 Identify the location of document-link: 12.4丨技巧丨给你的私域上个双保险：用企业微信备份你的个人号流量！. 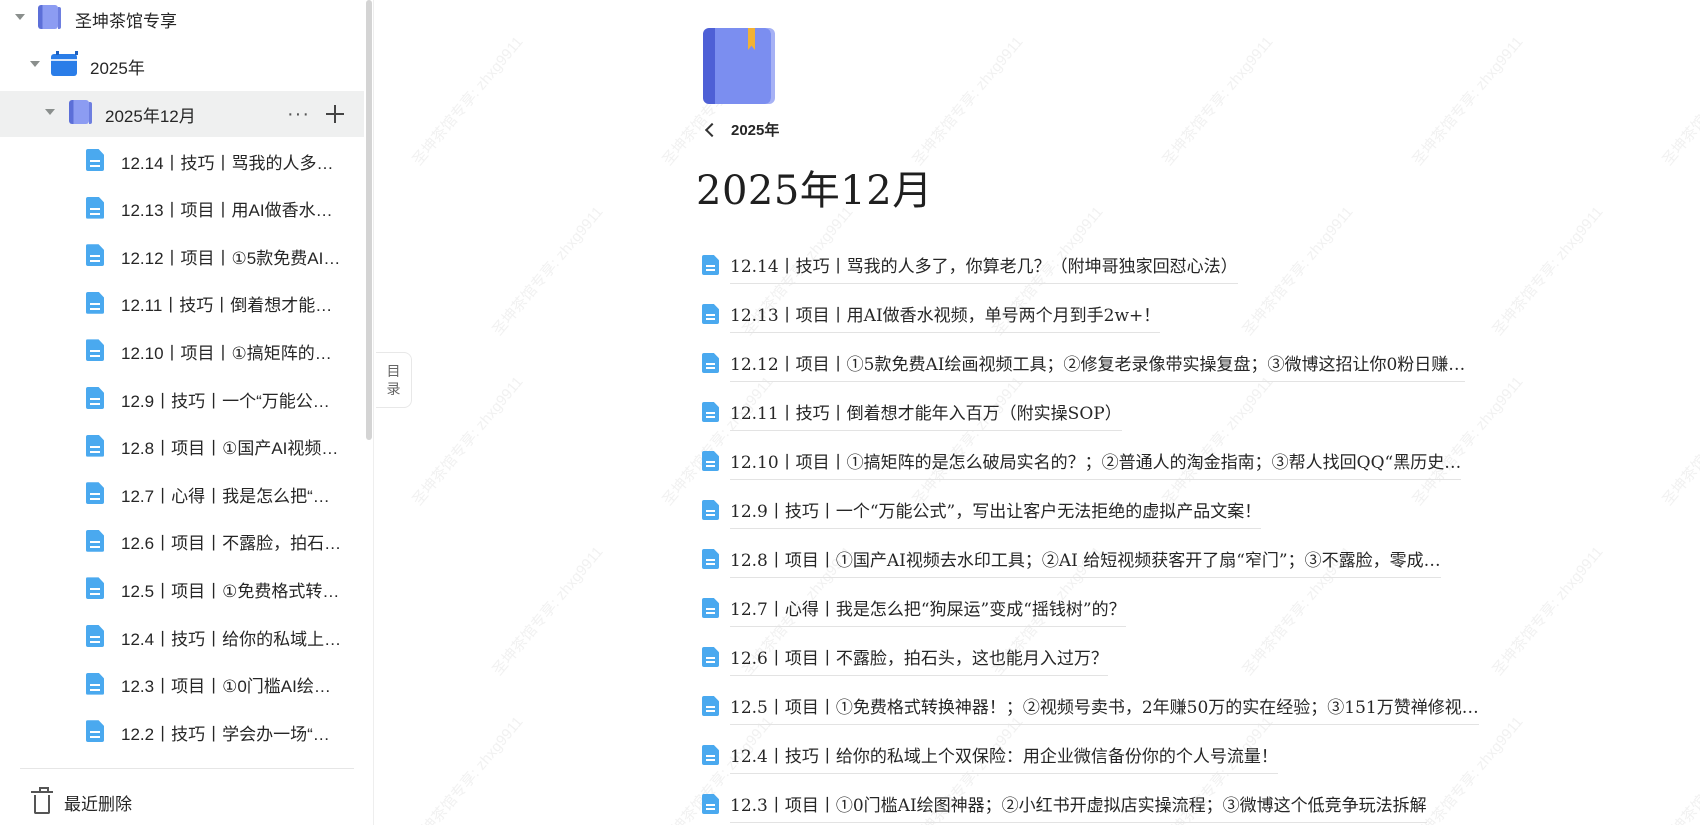
(1004, 758).